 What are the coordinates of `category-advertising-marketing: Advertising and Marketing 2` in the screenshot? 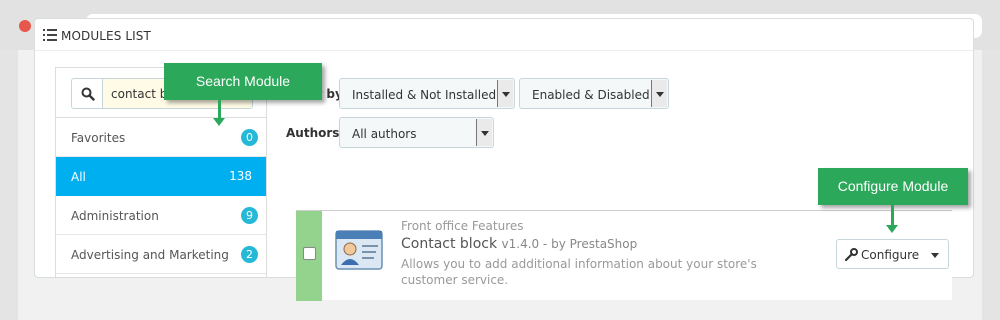 It's located at (161, 254).